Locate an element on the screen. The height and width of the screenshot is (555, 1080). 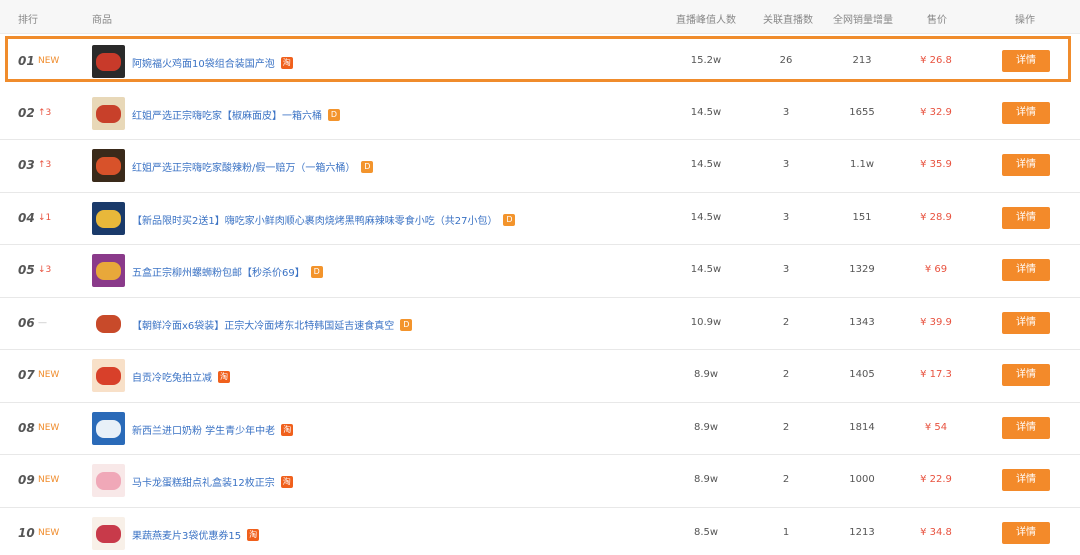
rank-change: ↓3 is located at coordinates (45, 270).